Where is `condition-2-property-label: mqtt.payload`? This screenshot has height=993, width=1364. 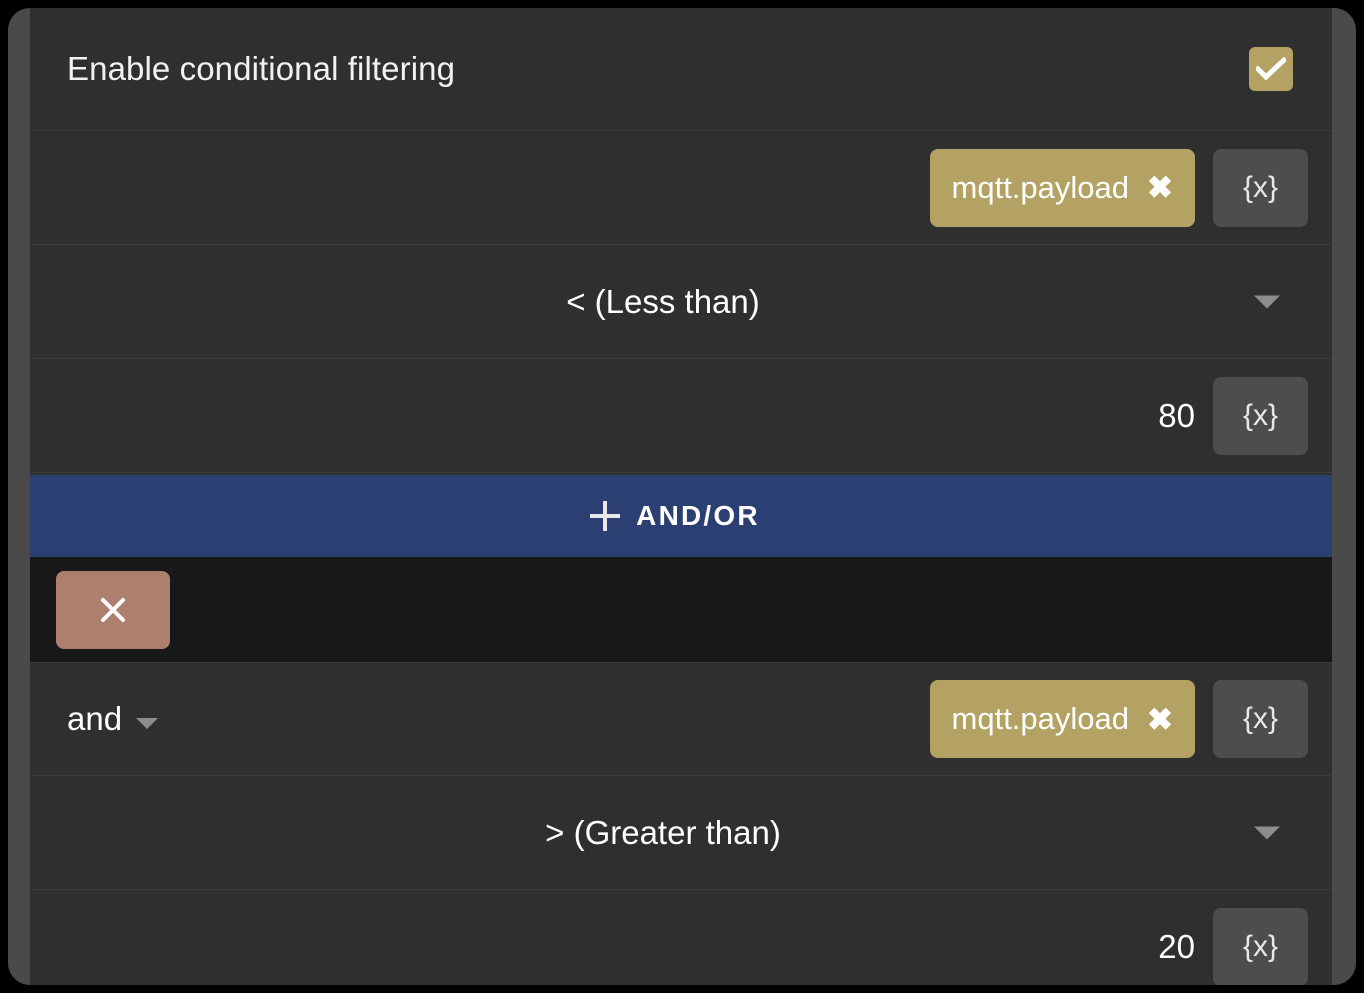
condition-2-property-label: mqtt.payload is located at coordinates (1040, 718).